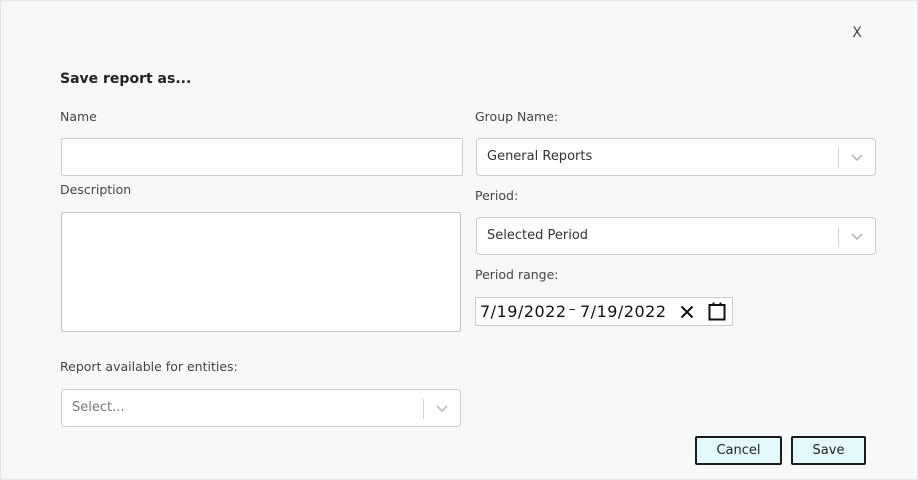 This screenshot has height=480, width=918. What do you see at coordinates (676, 157) in the screenshot?
I see `group-name-select: General Reports` at bounding box center [676, 157].